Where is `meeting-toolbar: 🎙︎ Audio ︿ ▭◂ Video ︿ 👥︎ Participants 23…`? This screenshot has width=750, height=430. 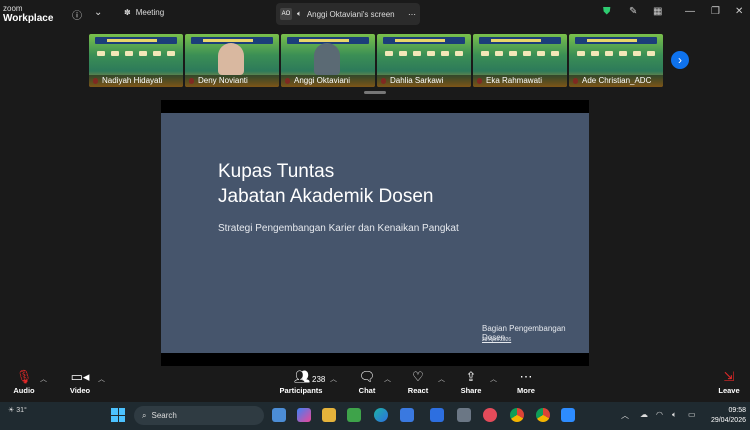
meeting-toolbar: 🎙︎ Audio ︿ ▭◂ Video ︿ 👥︎ Participants 23… is located at coordinates (375, 384).